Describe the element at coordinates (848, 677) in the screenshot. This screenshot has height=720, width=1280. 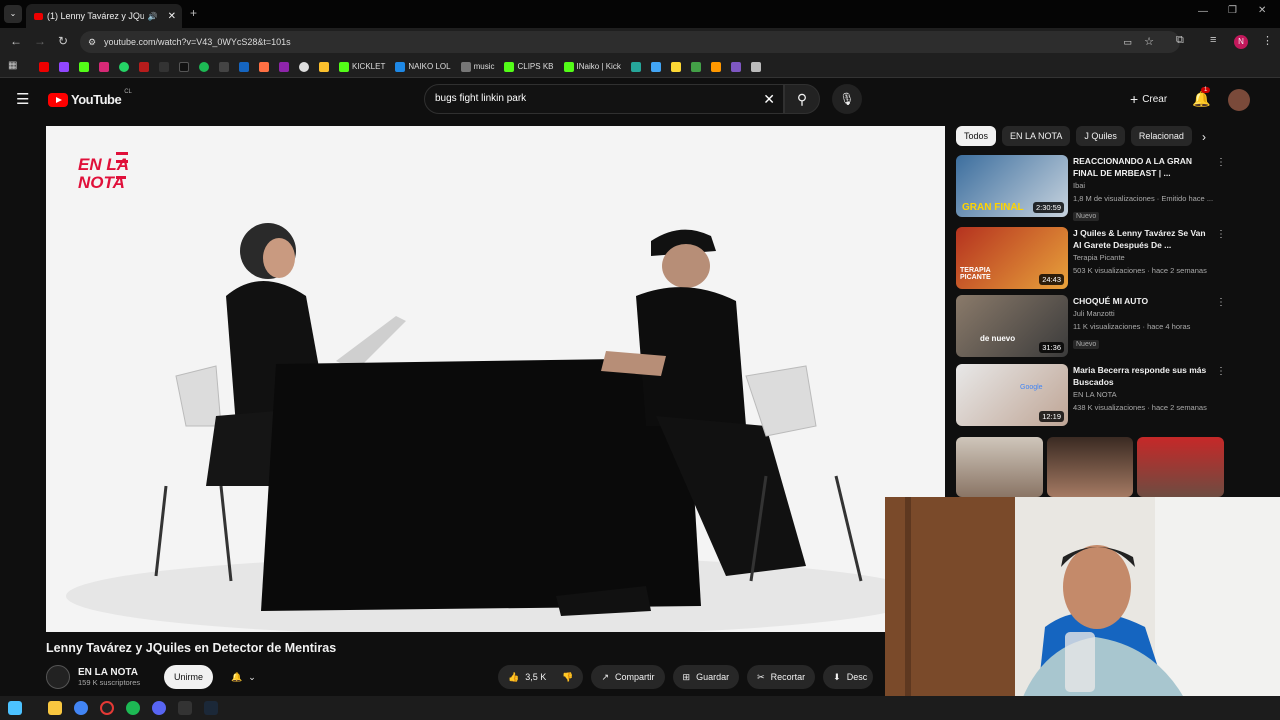
I see `download-button: ⬇ Desc` at that location.